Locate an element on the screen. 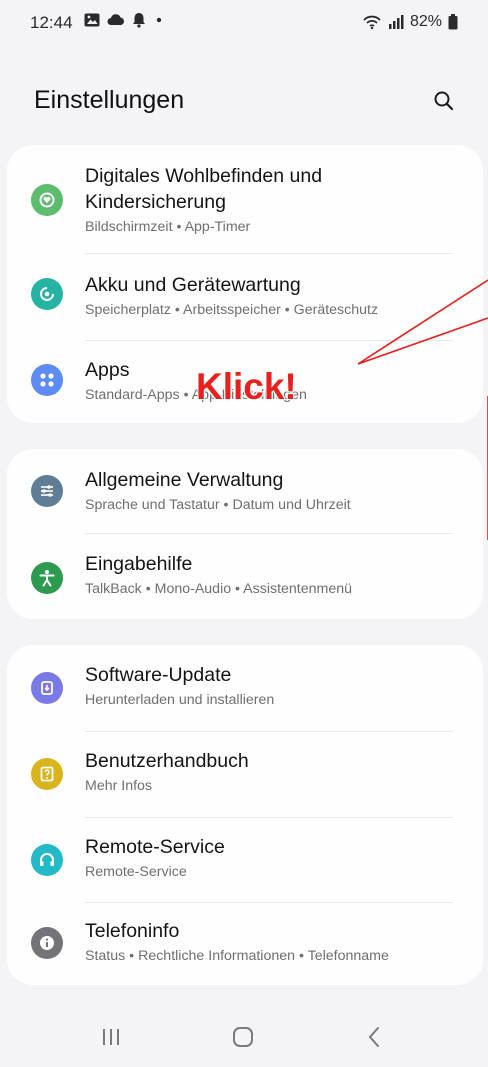 This screenshot has width=488, height=1067. item-title: Benutzerhandbuch is located at coordinates (167, 761).